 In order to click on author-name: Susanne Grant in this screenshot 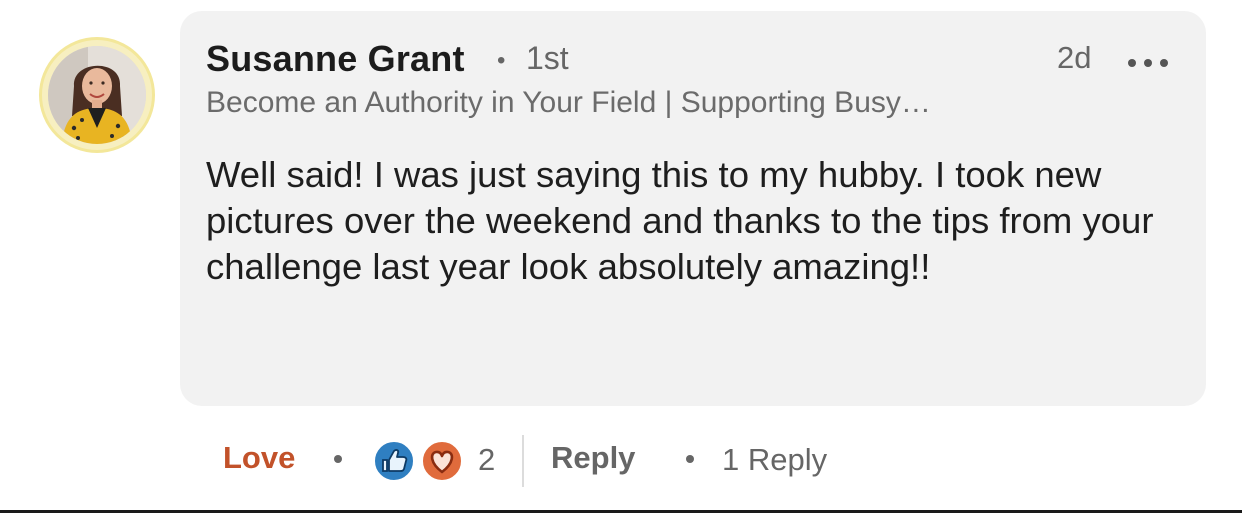, I will do `click(335, 59)`.